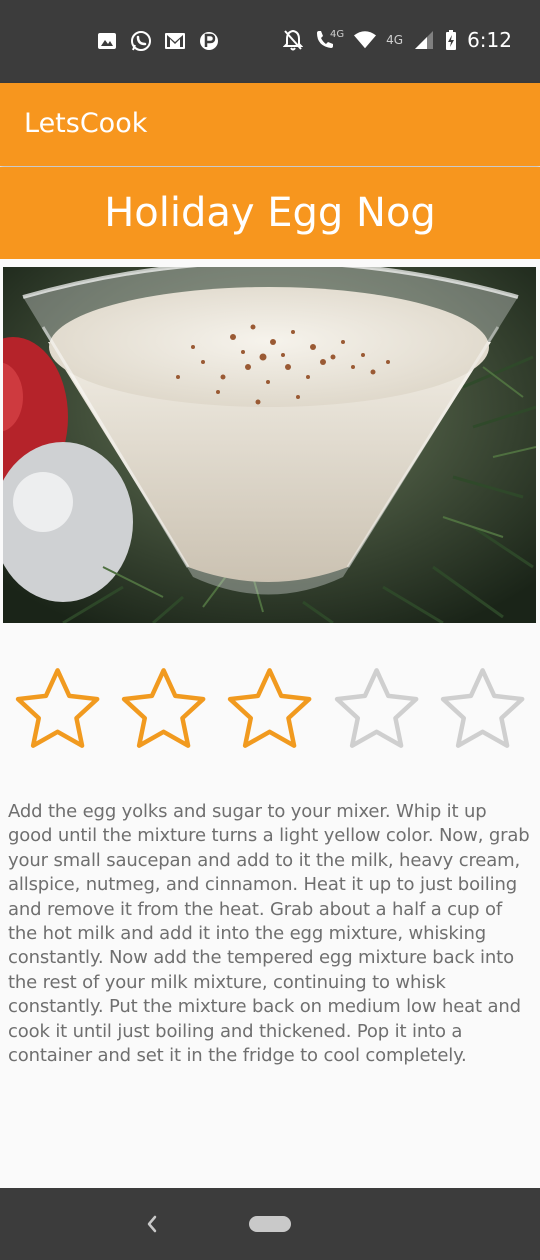 This screenshot has width=540, height=1260. I want to click on back-icon, so click(152, 1224).